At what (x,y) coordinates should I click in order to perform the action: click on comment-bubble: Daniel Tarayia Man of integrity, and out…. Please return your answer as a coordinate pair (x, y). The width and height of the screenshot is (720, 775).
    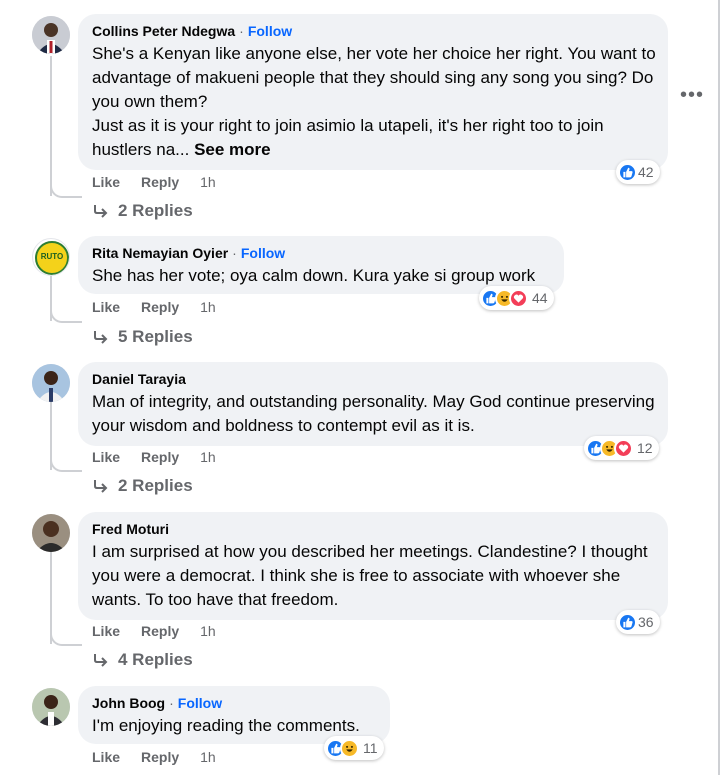
    Looking at the image, I should click on (373, 404).